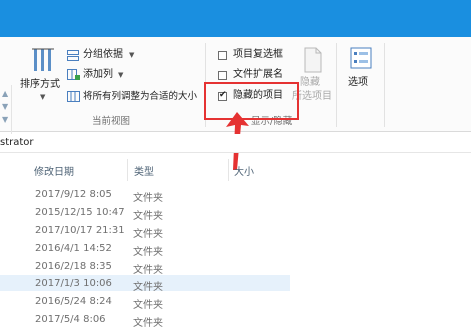  Describe the element at coordinates (73, 96) in the screenshot. I see `size-columns-icon` at that location.